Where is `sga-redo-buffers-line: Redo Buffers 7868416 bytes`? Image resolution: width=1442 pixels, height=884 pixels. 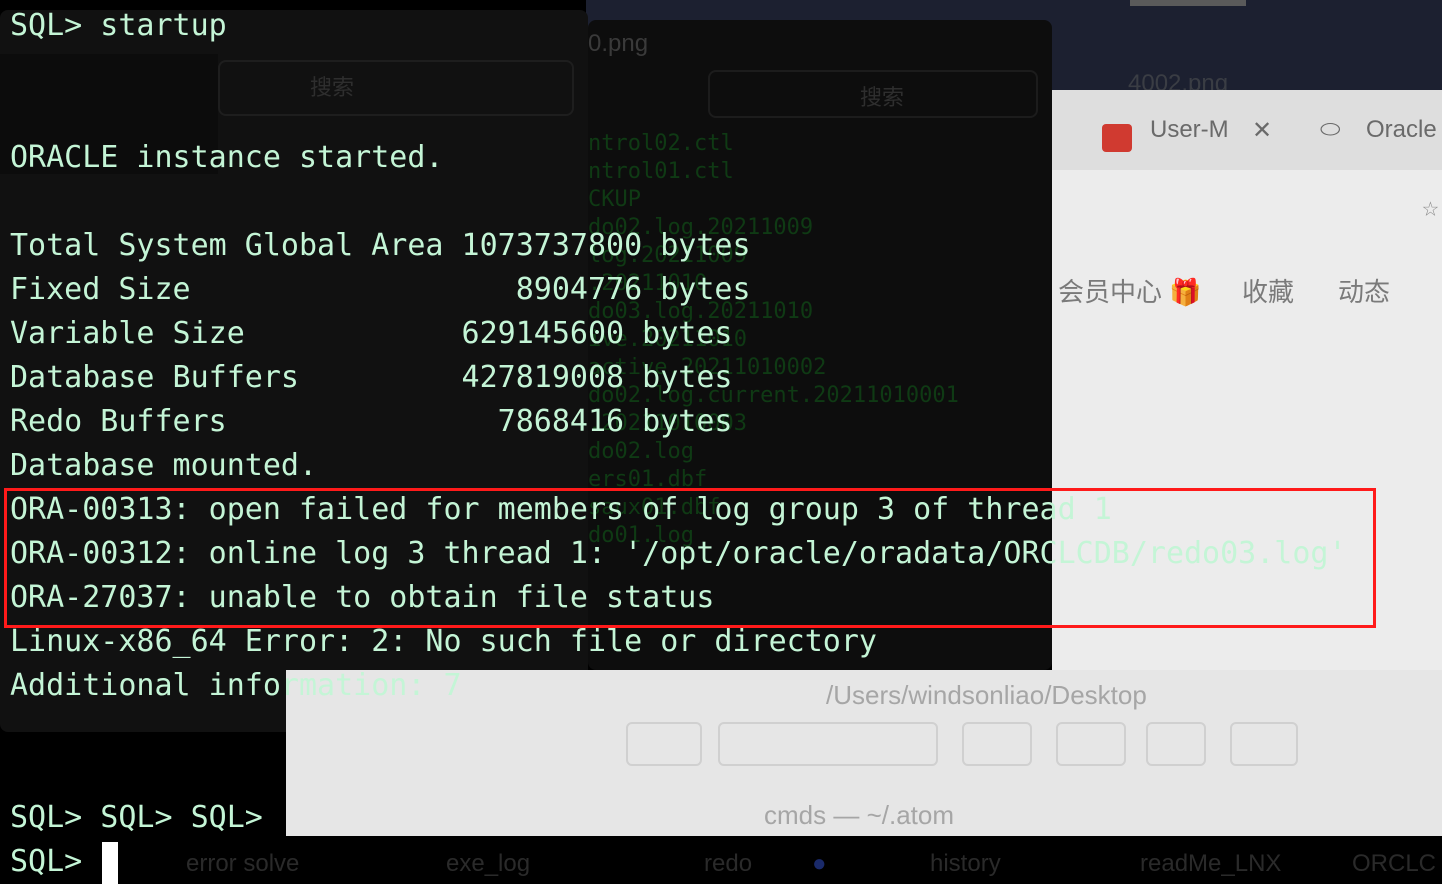 sga-redo-buffers-line: Redo Buffers 7868416 bytes is located at coordinates (371, 421).